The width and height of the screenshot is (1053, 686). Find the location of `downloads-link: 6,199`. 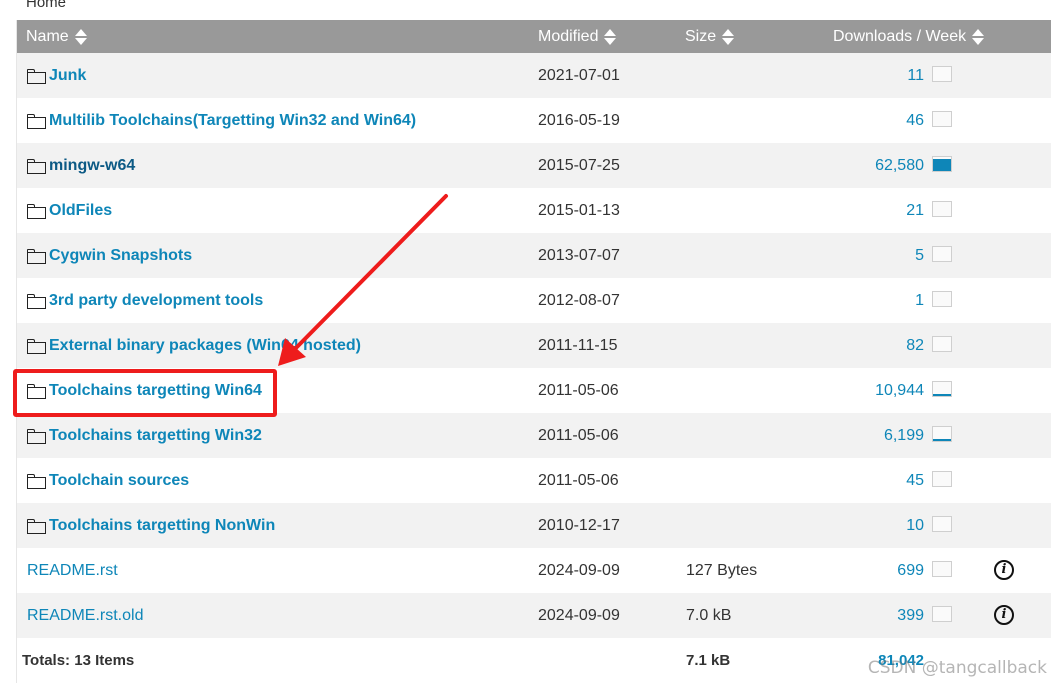

downloads-link: 6,199 is located at coordinates (868, 435).